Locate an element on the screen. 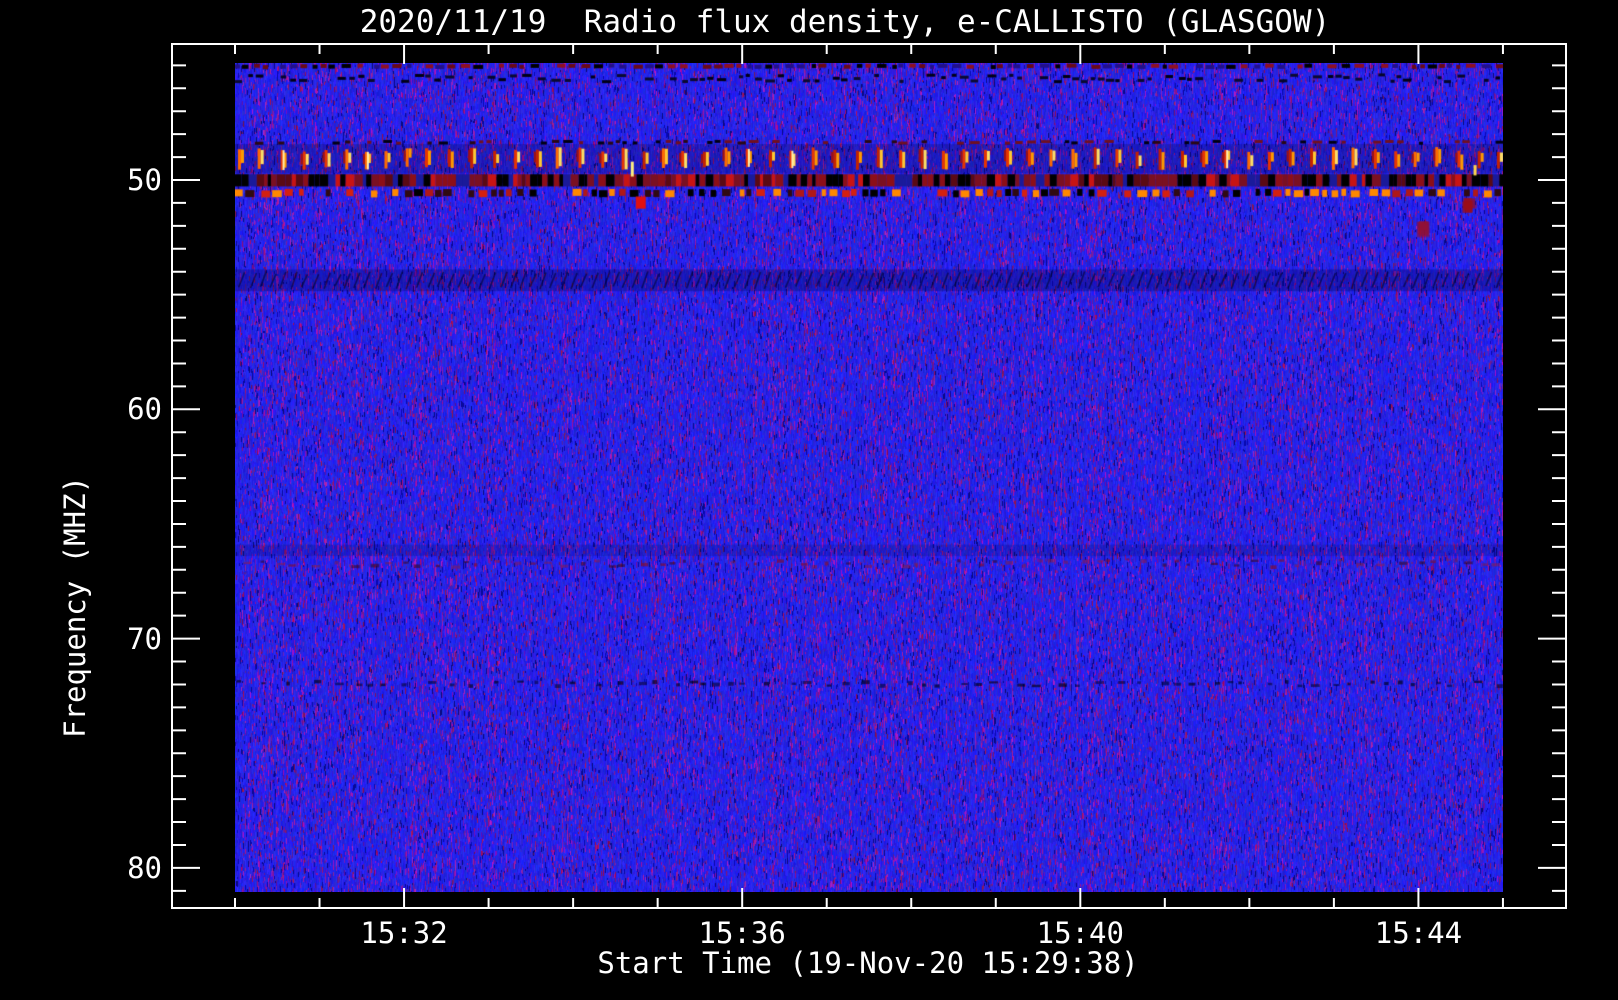 Image resolution: width=1618 pixels, height=1000 pixels. y-tick-label: 60 is located at coordinates (144, 409).